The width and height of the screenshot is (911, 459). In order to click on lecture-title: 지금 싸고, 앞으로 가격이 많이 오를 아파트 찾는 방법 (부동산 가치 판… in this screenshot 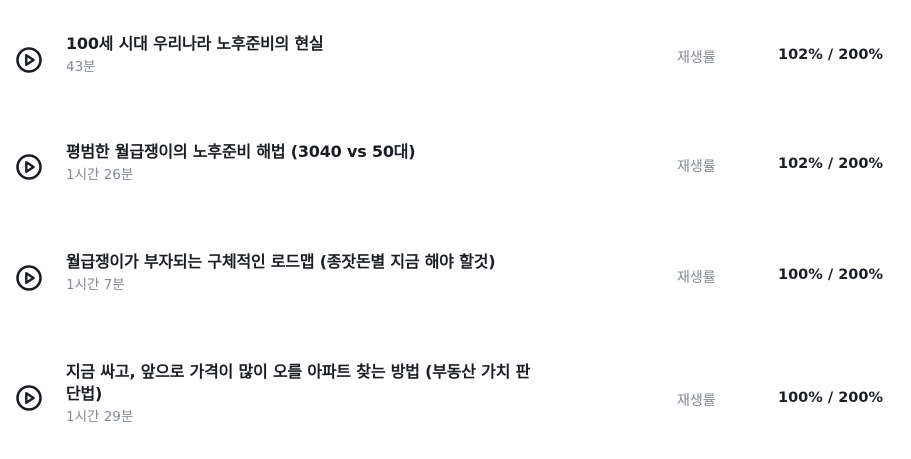, I will do `click(331, 383)`.